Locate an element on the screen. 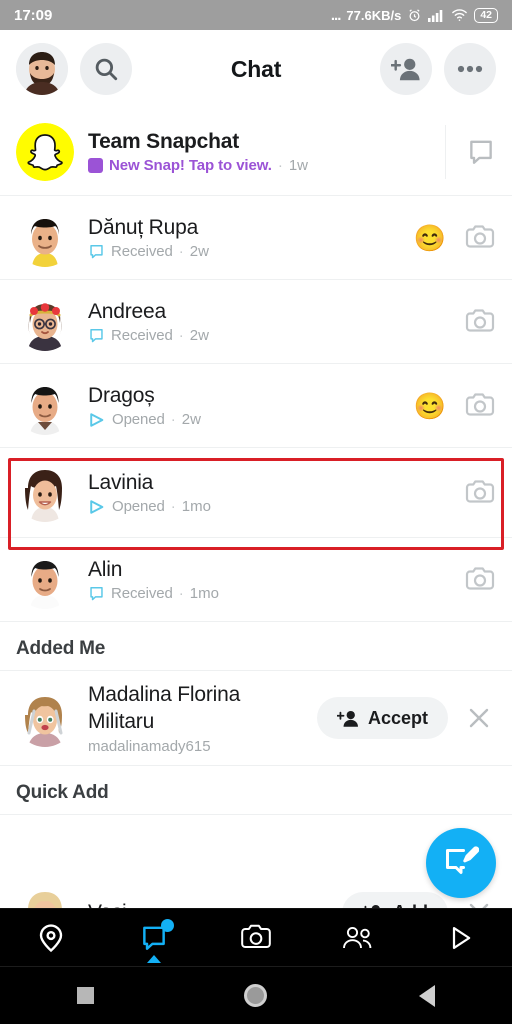 The image size is (512, 1024). more-options-icon is located at coordinates (470, 69).